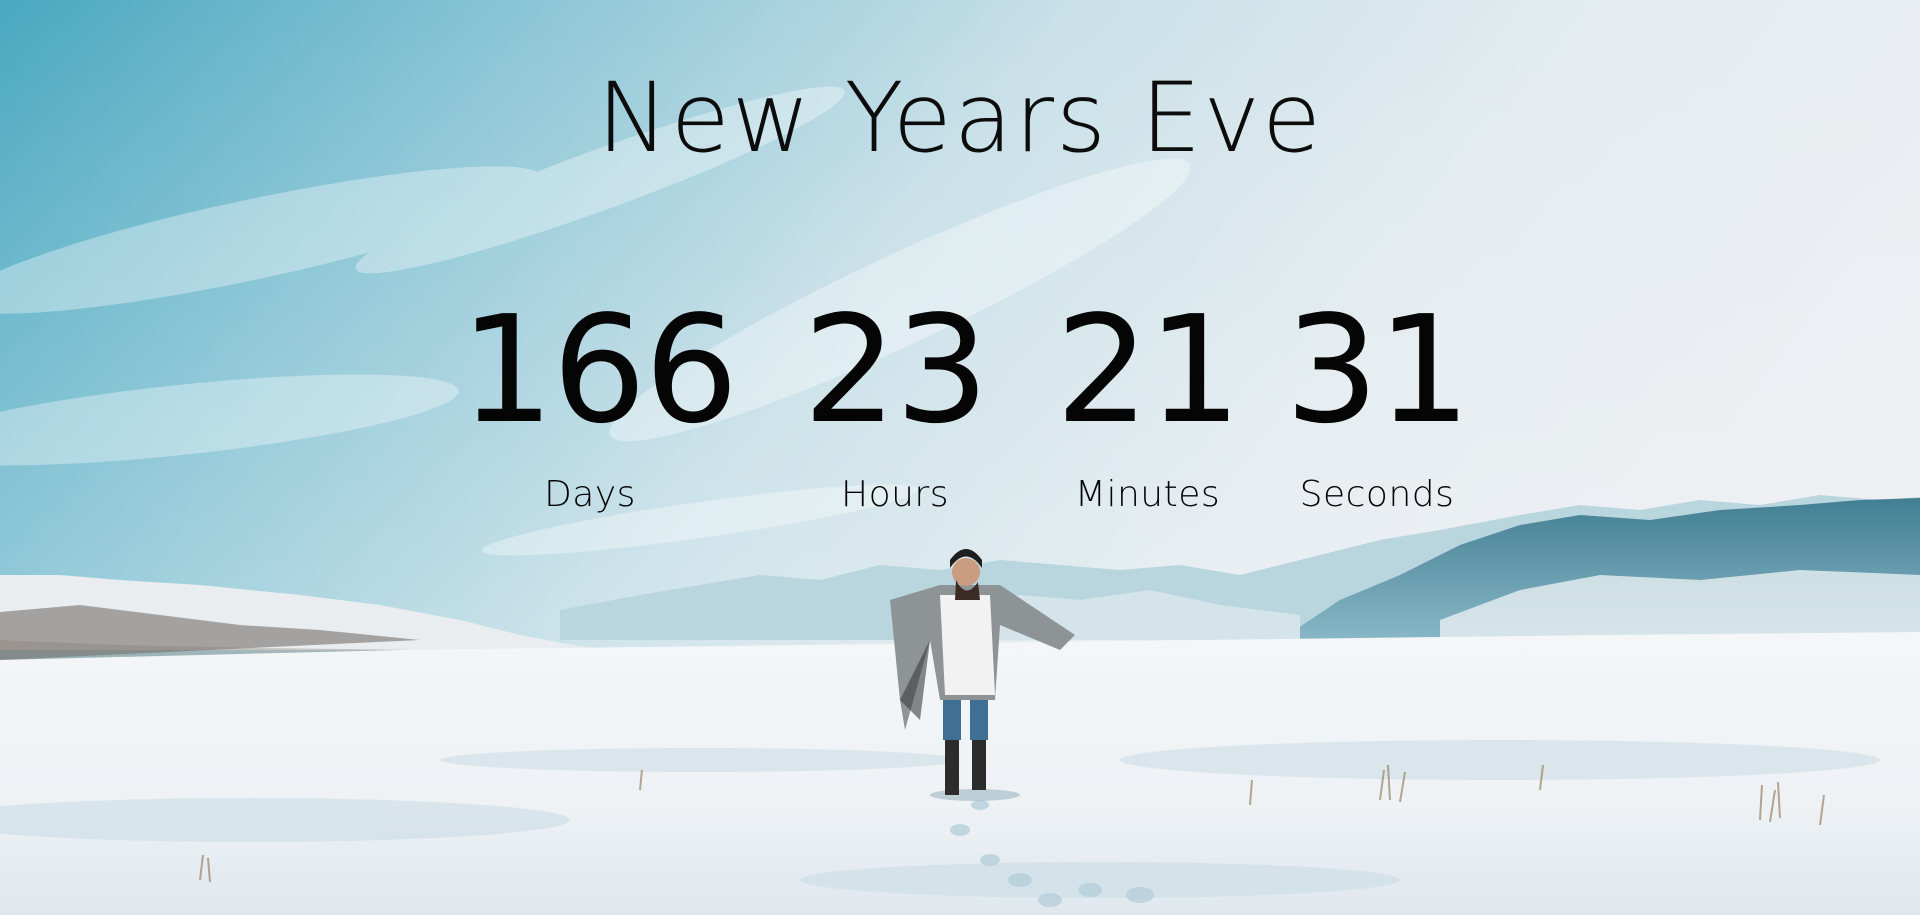 Image resolution: width=1920 pixels, height=915 pixels. I want to click on countdown-days: 166 Days, so click(599, 399).